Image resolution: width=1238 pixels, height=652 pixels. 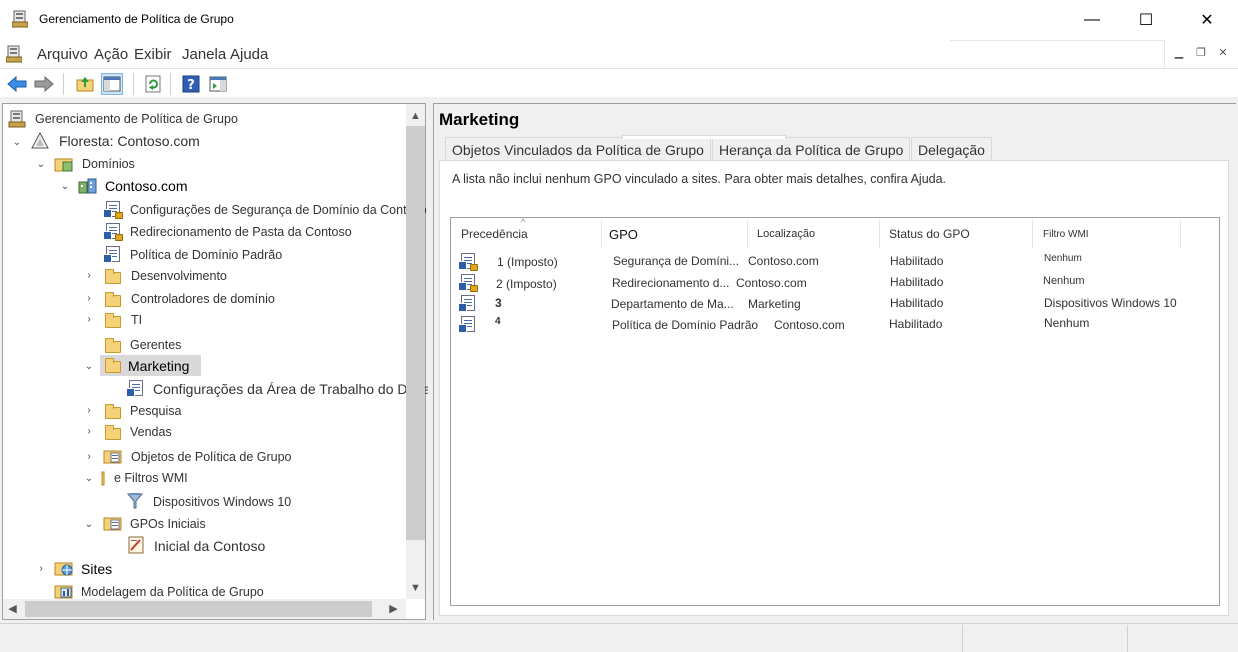 What do you see at coordinates (63, 568) in the screenshot?
I see `sites-icon` at bounding box center [63, 568].